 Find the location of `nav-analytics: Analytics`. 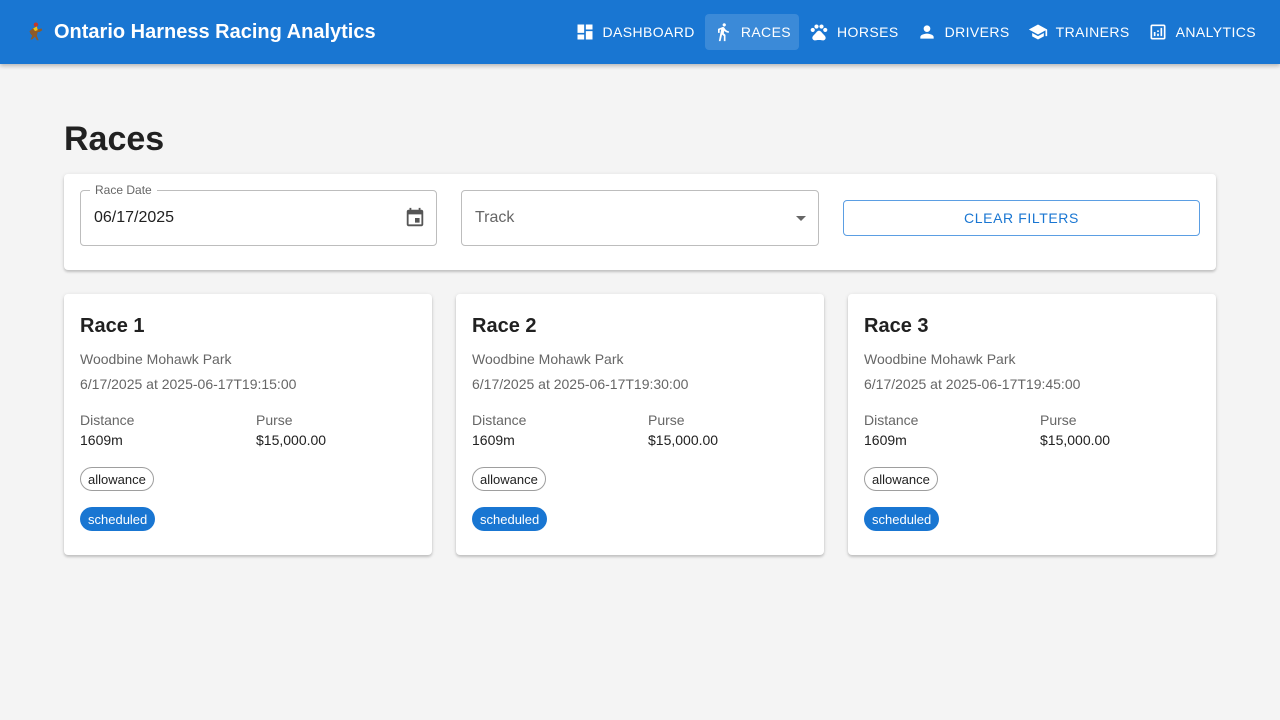

nav-analytics: Analytics is located at coordinates (1202, 32).